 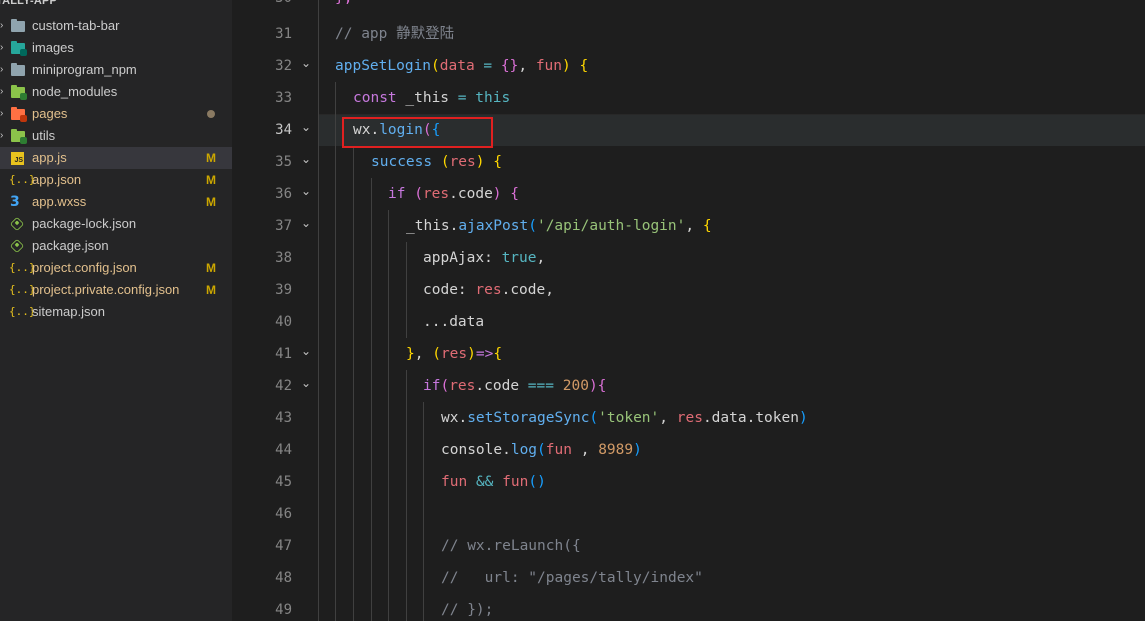 I want to click on tree-item-app-js: JS app.js M, so click(x=116, y=158).